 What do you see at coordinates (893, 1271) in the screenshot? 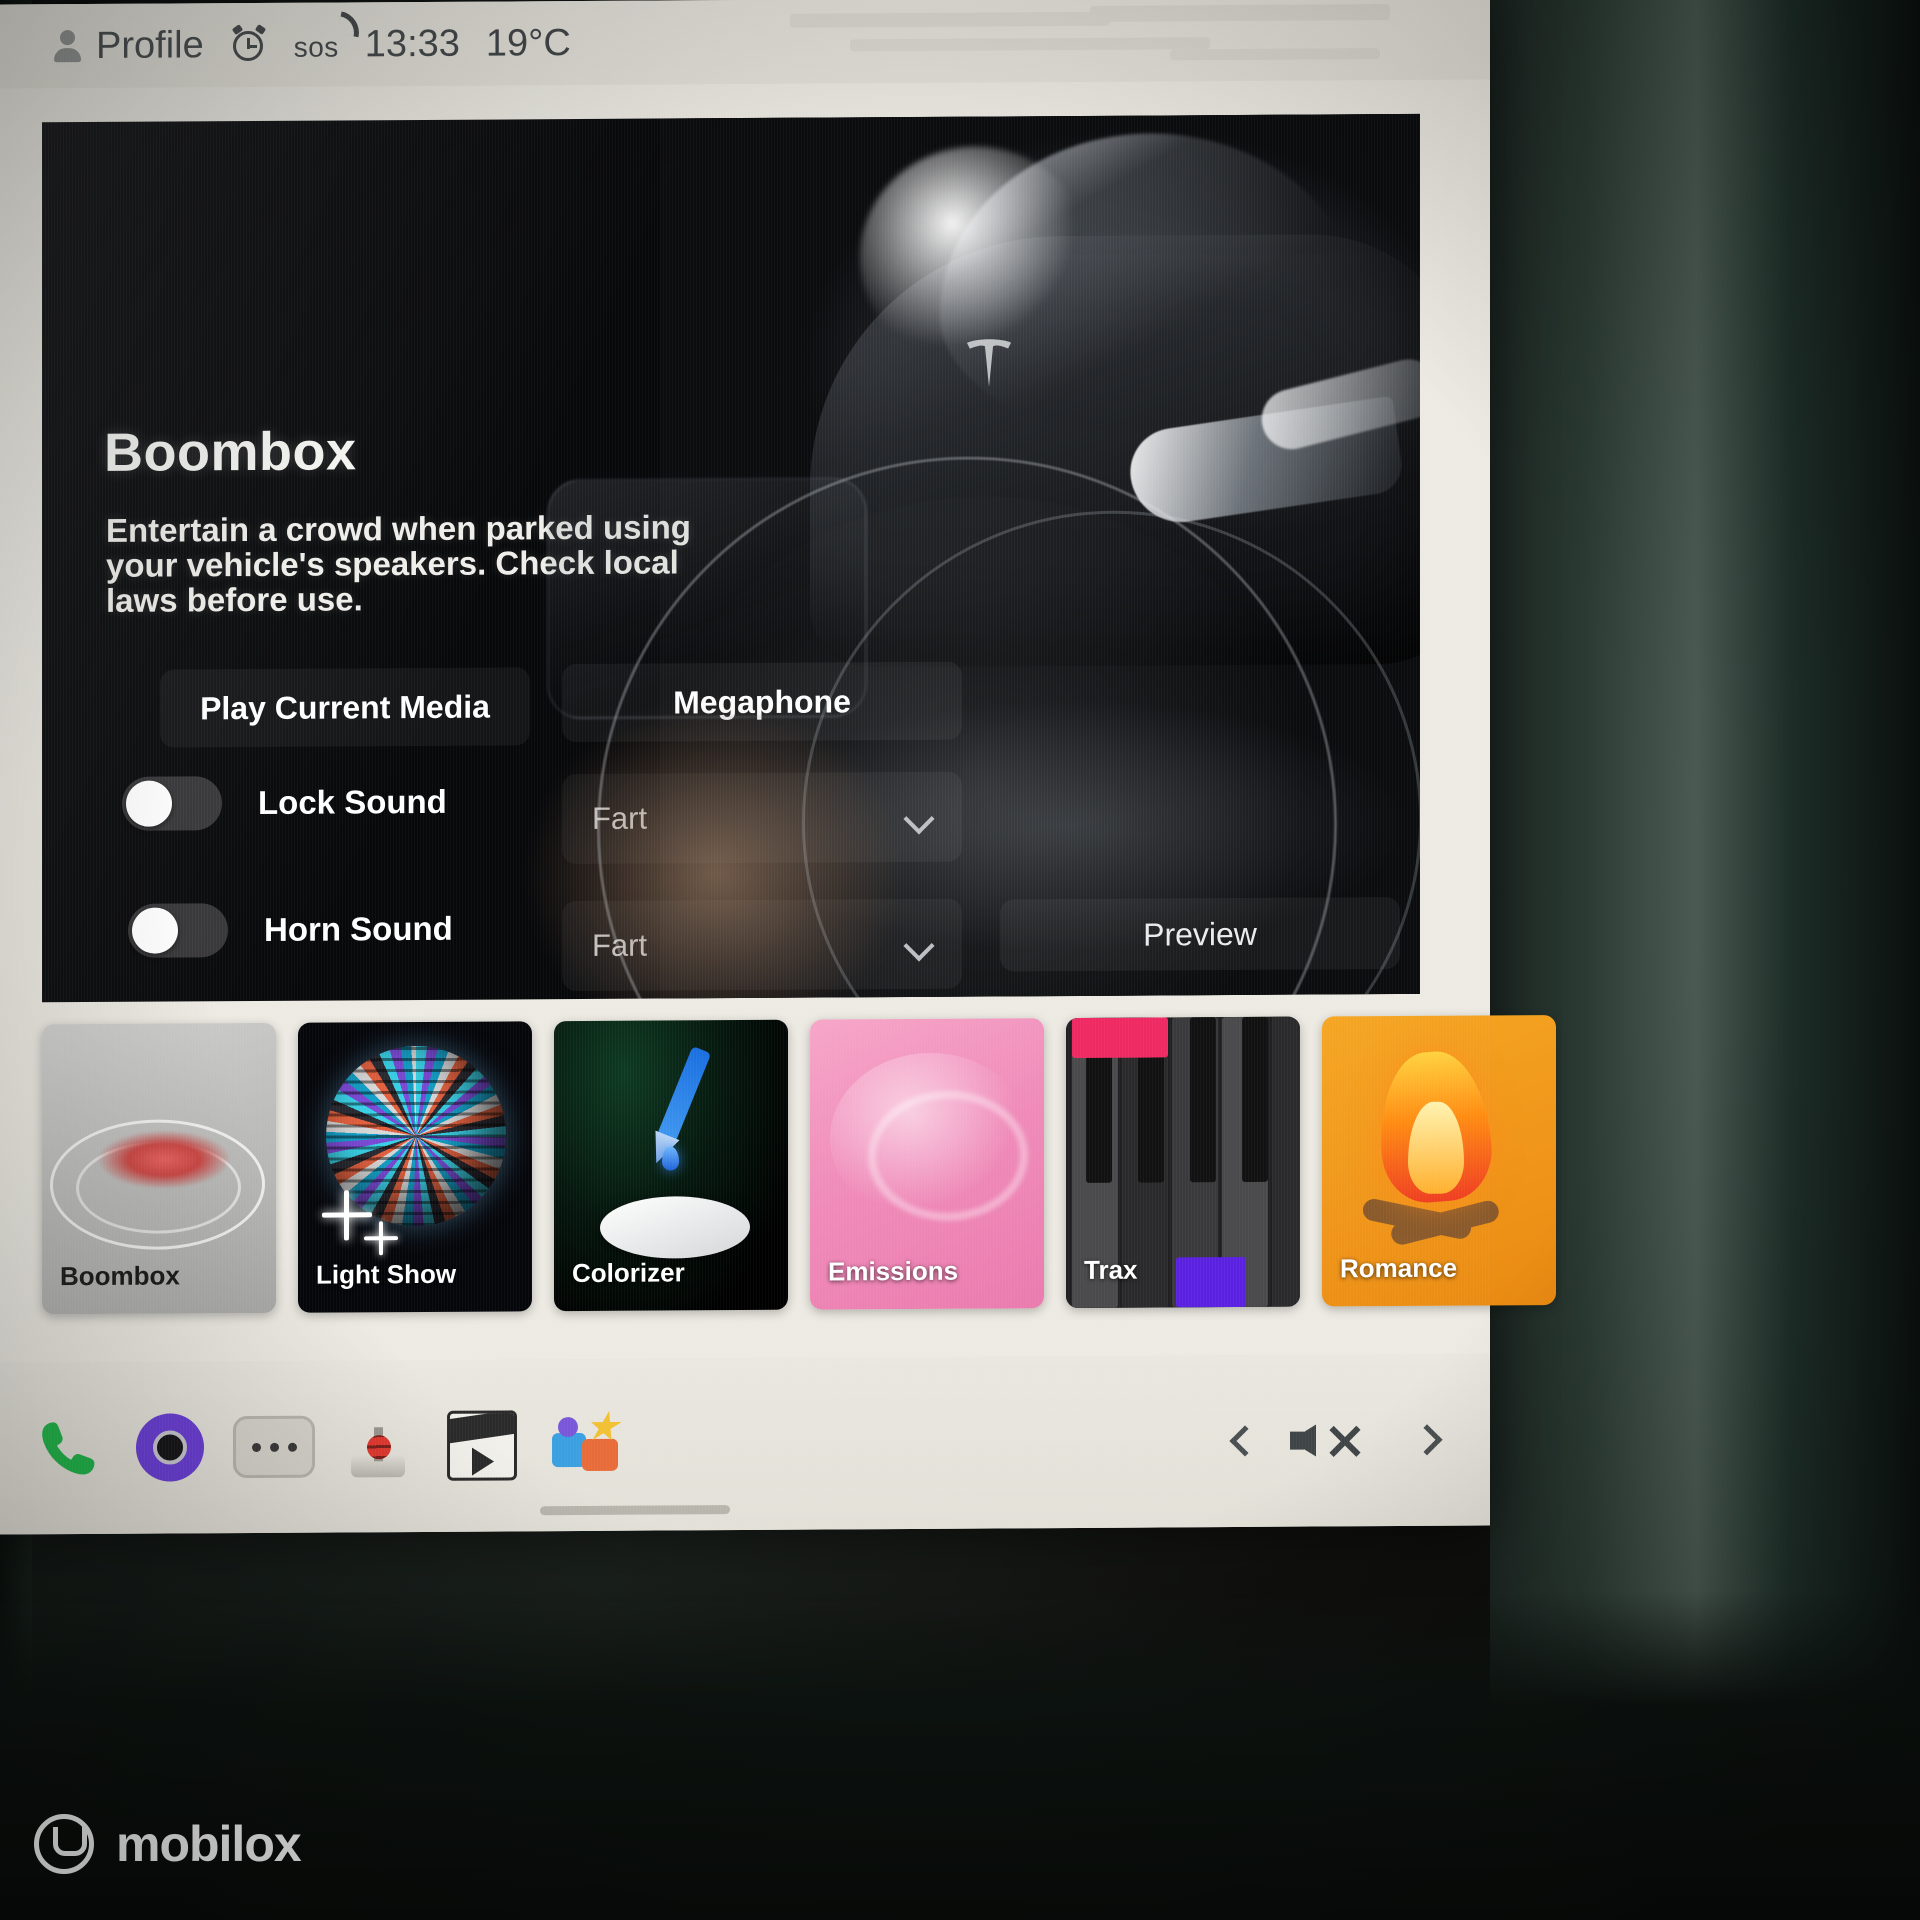
I see `tile-label: Emissions` at bounding box center [893, 1271].